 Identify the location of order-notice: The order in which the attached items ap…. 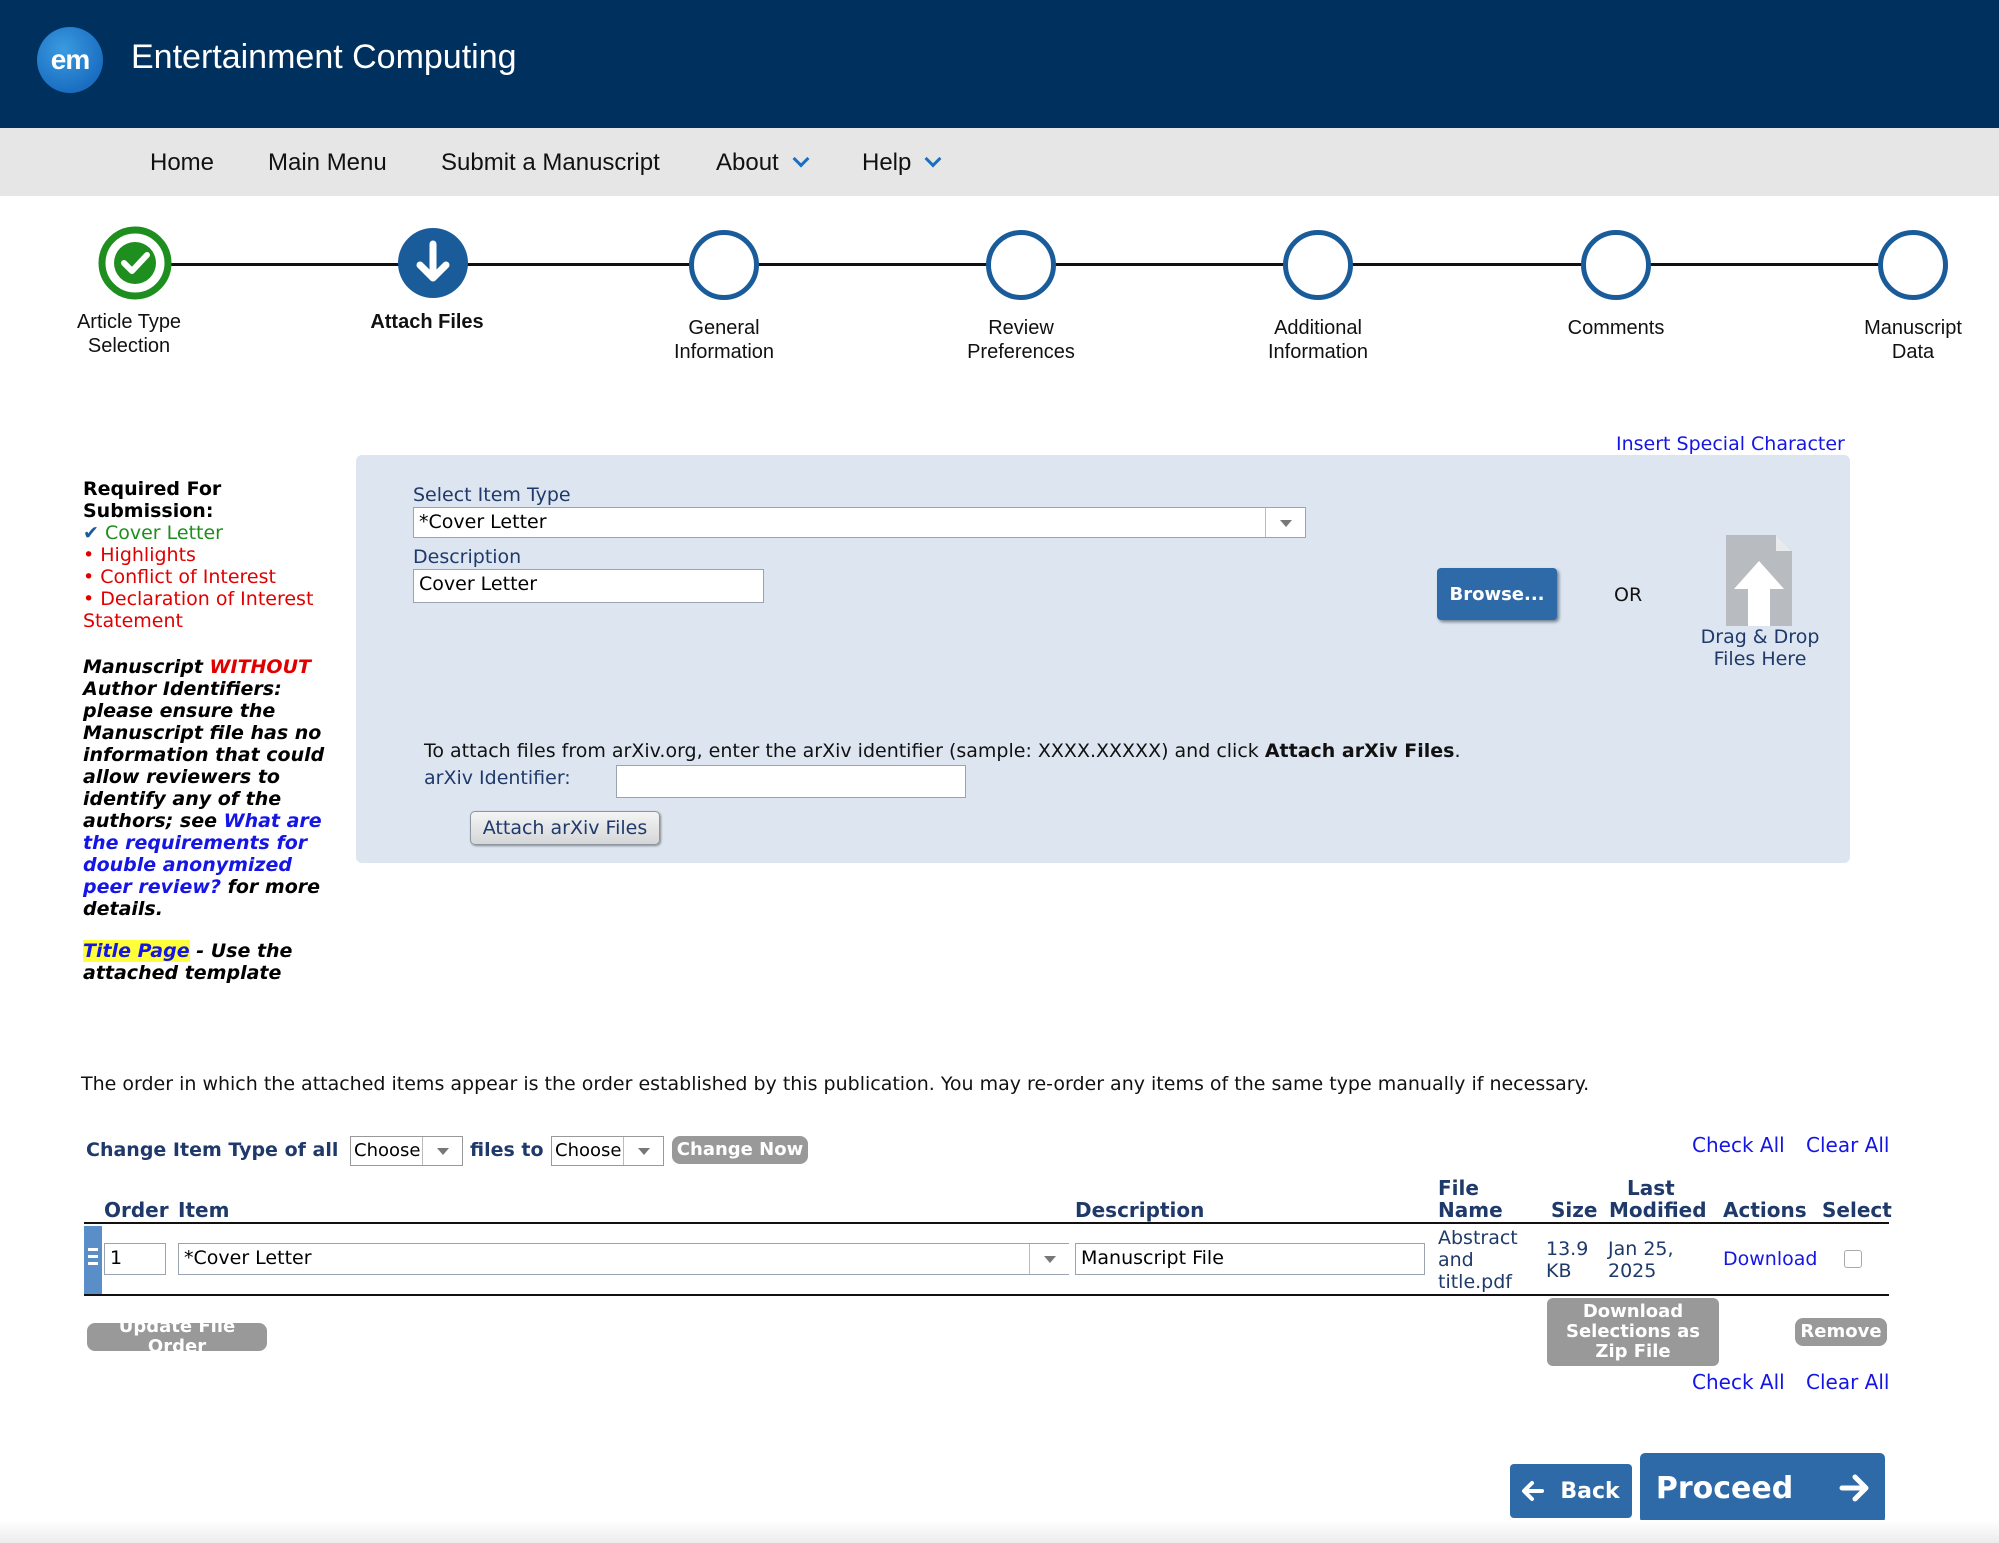
(835, 1084).